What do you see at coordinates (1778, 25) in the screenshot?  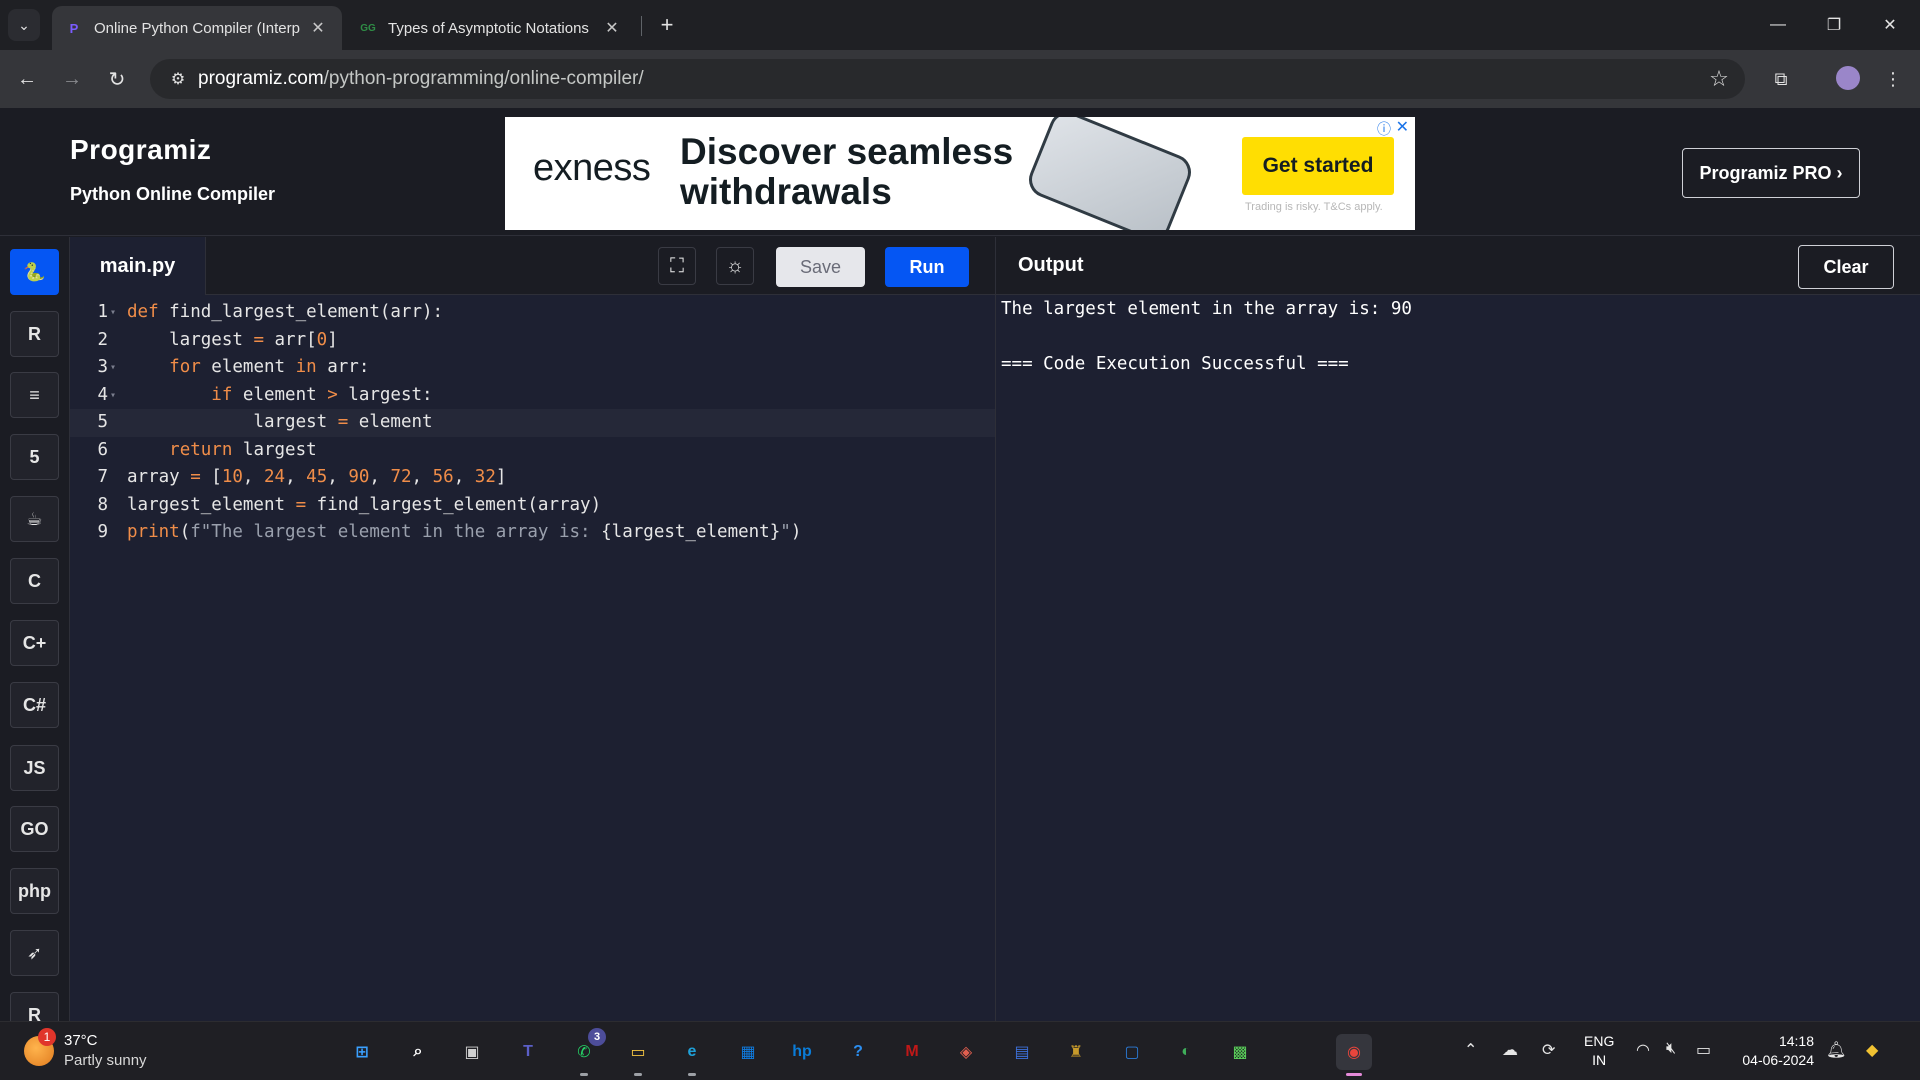 I see `minimize-button: —` at bounding box center [1778, 25].